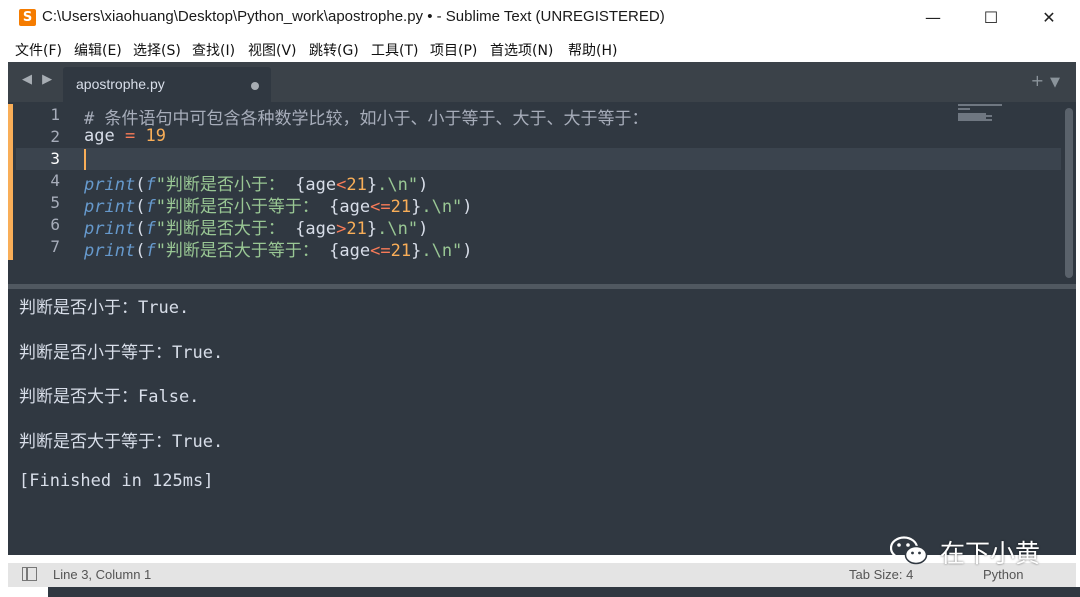 Image resolution: width=1080 pixels, height=597 pixels. What do you see at coordinates (55, 180) in the screenshot?
I see `line-number: 4` at bounding box center [55, 180].